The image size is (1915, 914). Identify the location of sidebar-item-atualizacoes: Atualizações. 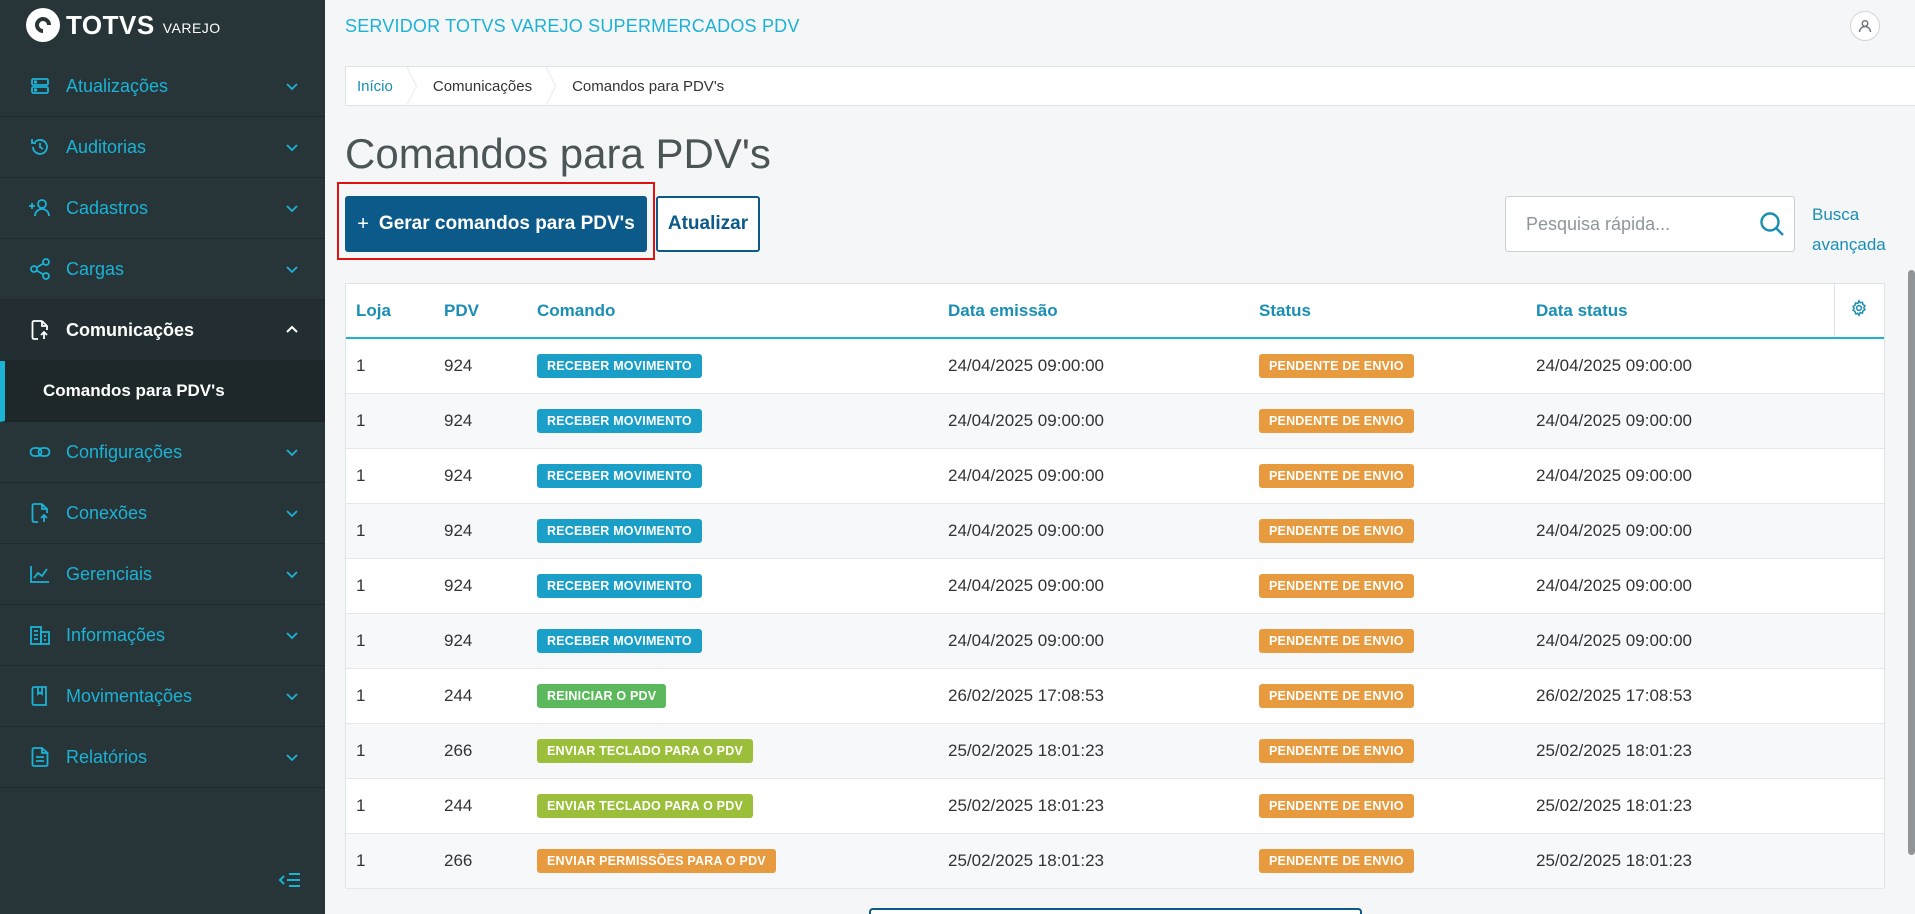
(162, 86).